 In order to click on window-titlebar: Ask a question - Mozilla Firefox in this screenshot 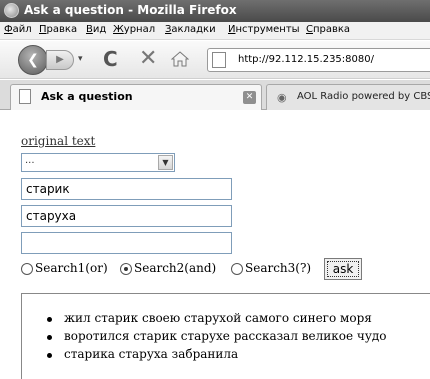, I will do `click(215, 11)`.